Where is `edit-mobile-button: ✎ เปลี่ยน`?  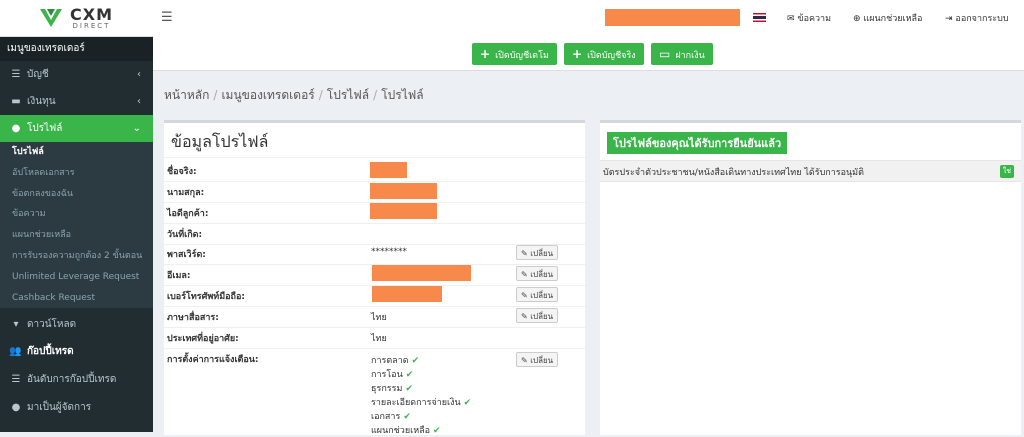 edit-mobile-button: ✎ เปลี่ยน is located at coordinates (537, 294).